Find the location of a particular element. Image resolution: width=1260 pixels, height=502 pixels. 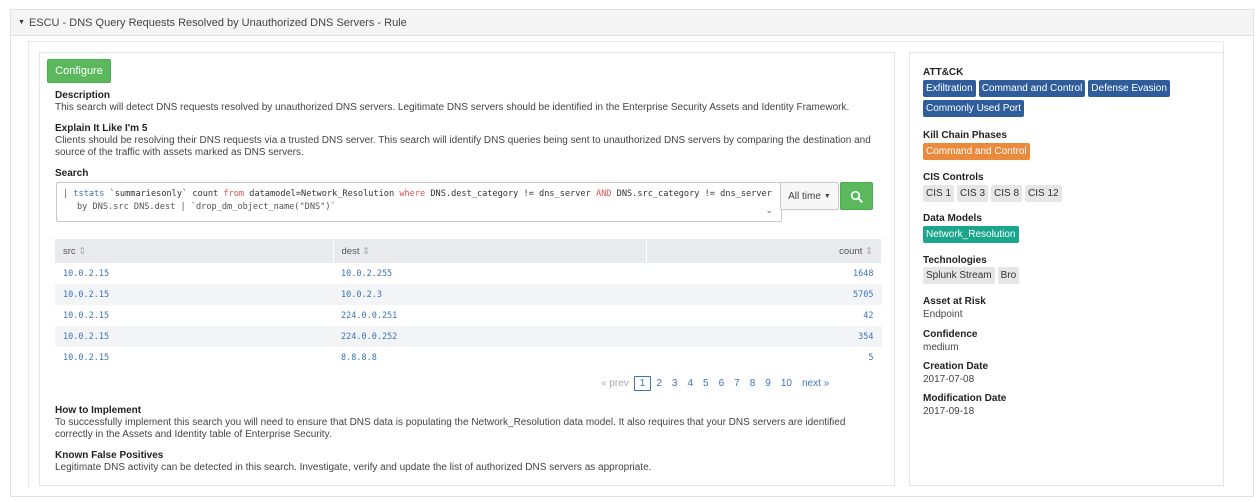

pager-page-10: 10 is located at coordinates (786, 383).